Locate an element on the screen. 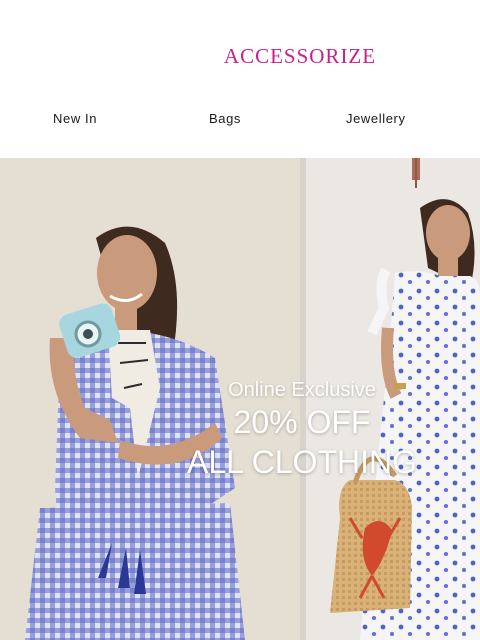 This screenshot has width=480, height=640. nav-bags: Bags is located at coordinates (225, 118).